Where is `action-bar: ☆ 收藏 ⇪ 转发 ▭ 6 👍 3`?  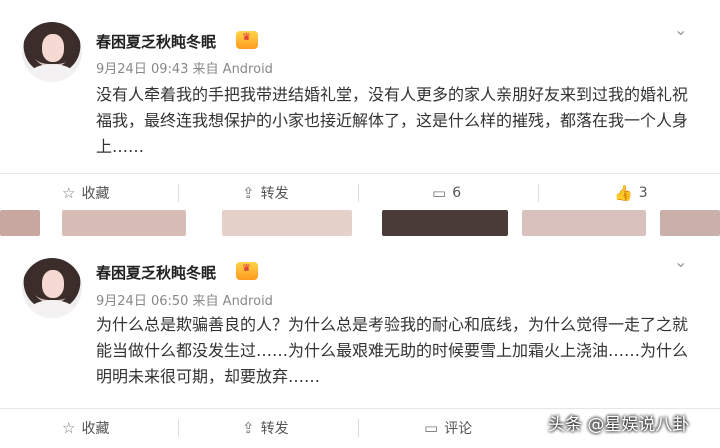
action-bar: ☆ 收藏 ⇪ 转发 ▭ 6 👍 3 is located at coordinates (360, 192).